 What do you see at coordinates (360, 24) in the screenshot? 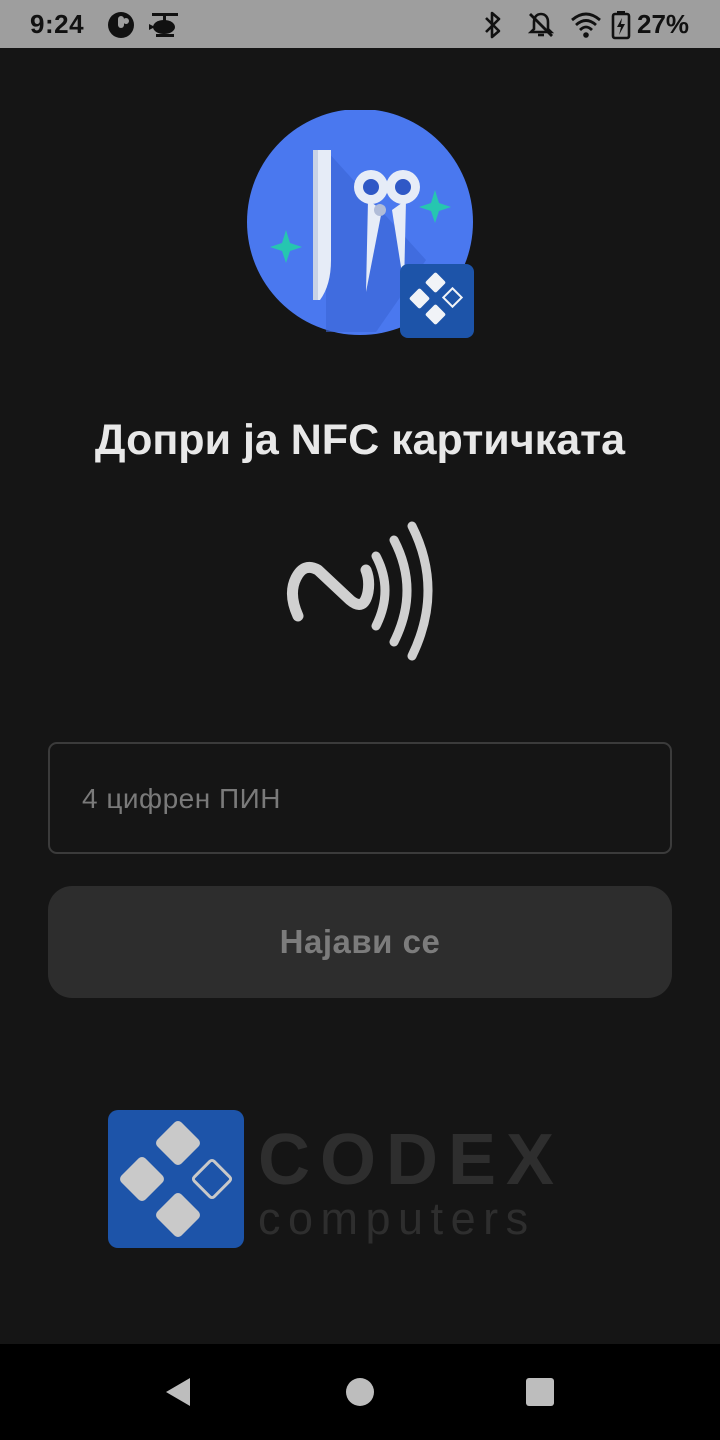
I see `status-bar: 9:24 27%` at bounding box center [360, 24].